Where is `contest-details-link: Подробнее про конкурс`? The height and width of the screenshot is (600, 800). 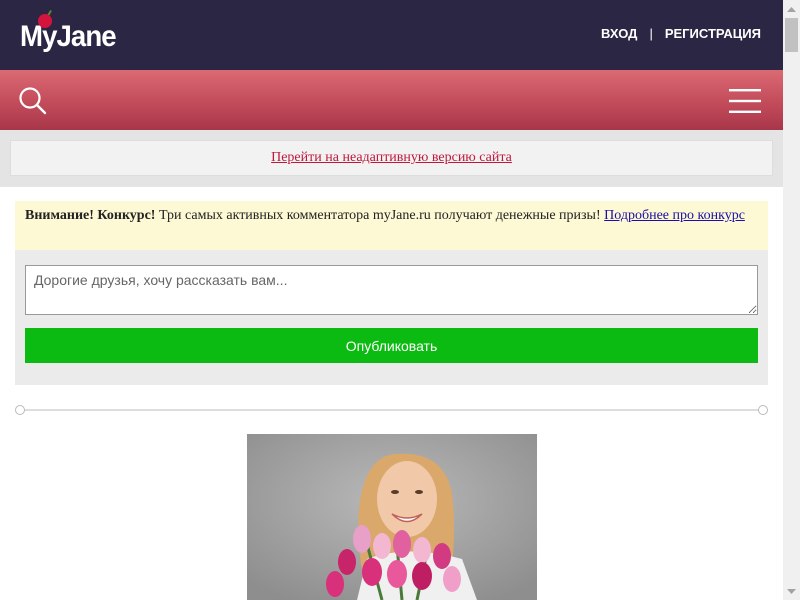
contest-details-link: Подробнее про конкурс is located at coordinates (674, 215).